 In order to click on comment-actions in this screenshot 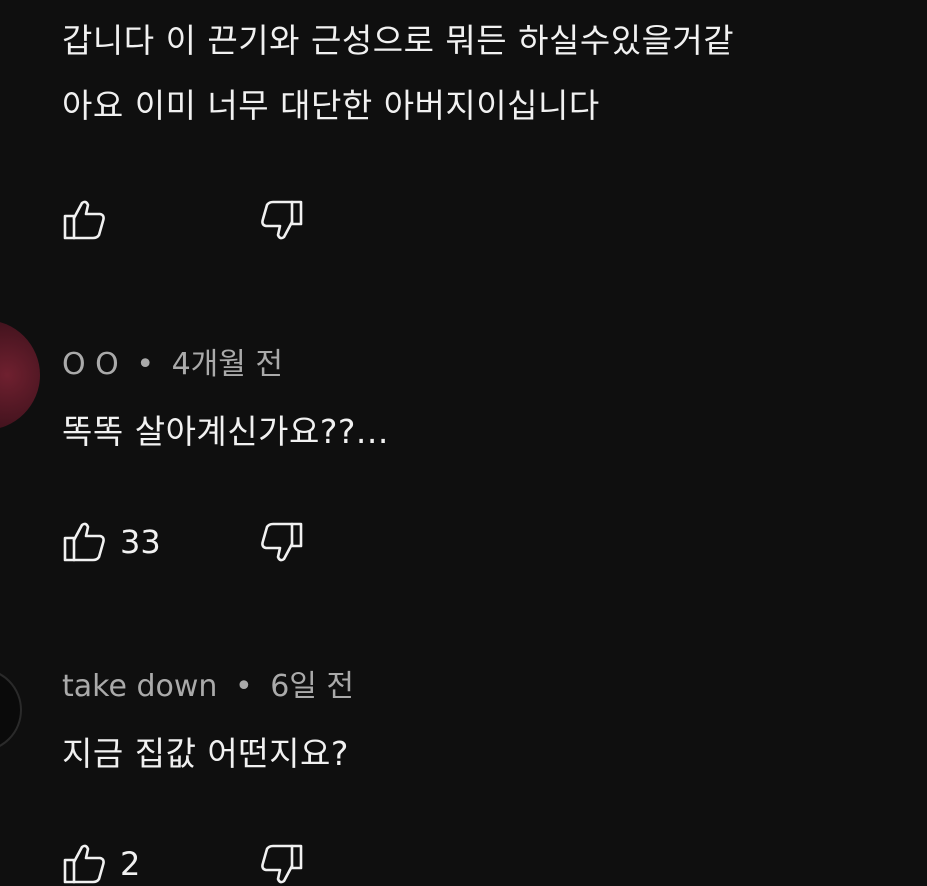, I will do `click(182, 220)`.